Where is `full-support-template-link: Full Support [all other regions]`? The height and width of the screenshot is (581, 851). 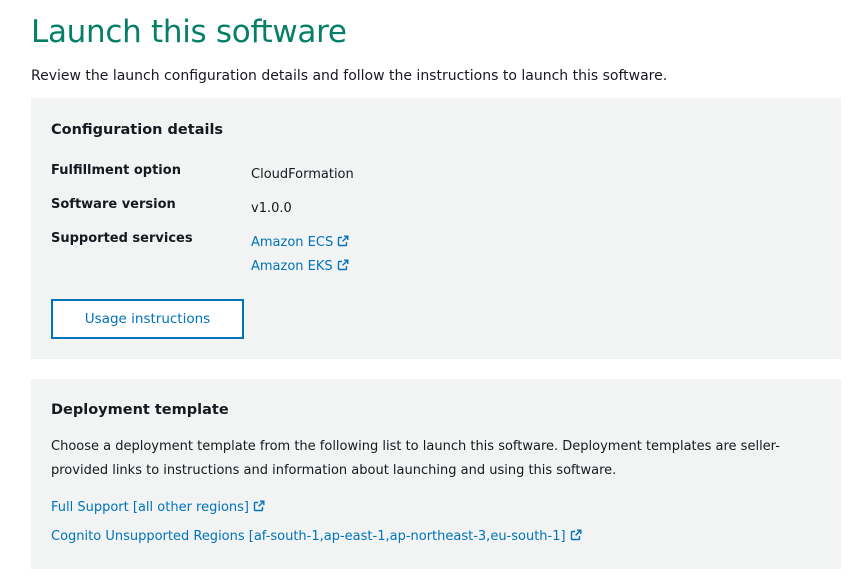 full-support-template-link: Full Support [all other regions] is located at coordinates (158, 507).